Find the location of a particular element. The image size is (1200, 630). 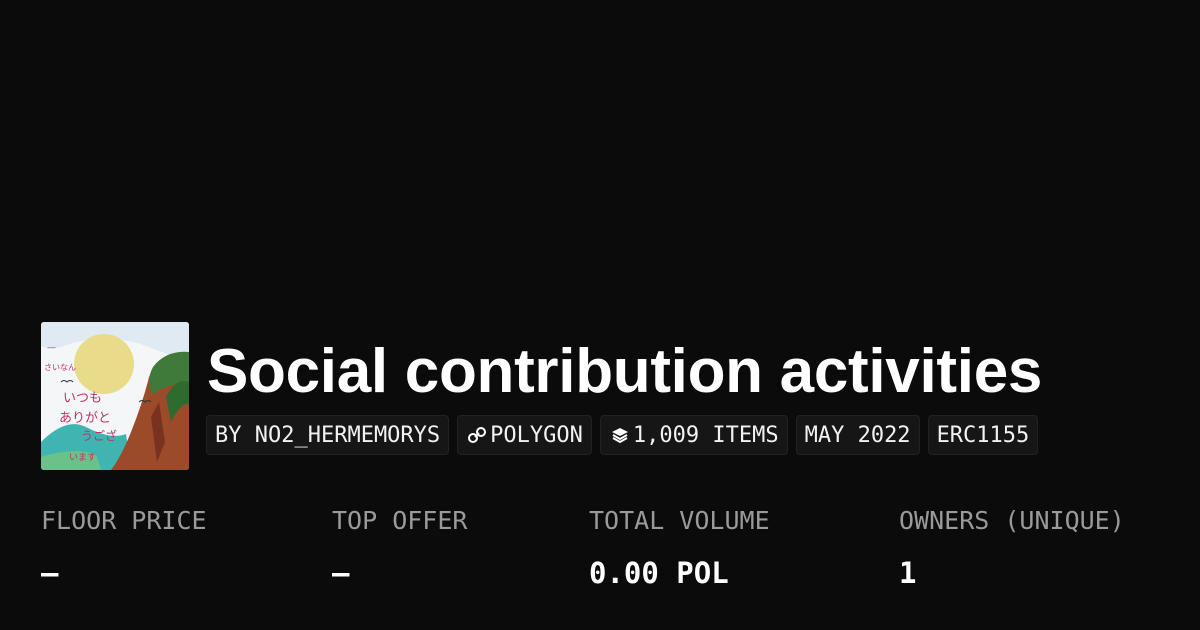

layers-stack-icon is located at coordinates (620, 435).